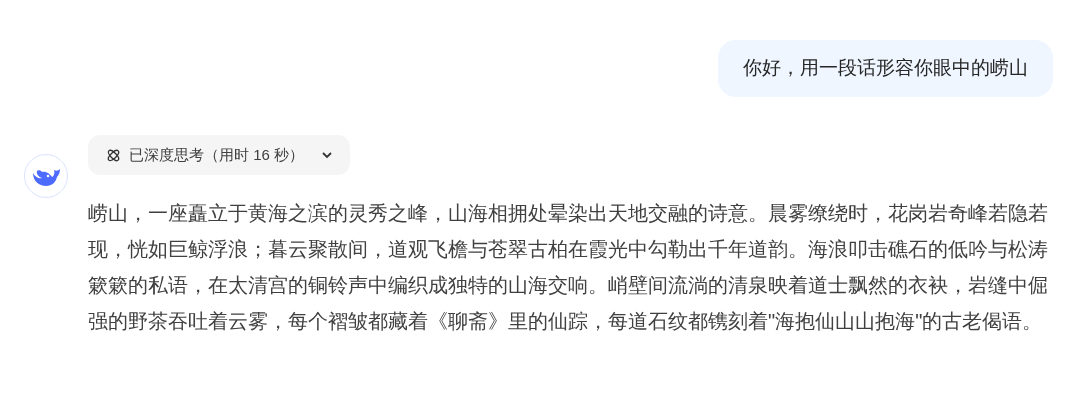 This screenshot has height=414, width=1080. I want to click on thinking-toggle: 已深度思考（用时 16 秒）, so click(219, 155).